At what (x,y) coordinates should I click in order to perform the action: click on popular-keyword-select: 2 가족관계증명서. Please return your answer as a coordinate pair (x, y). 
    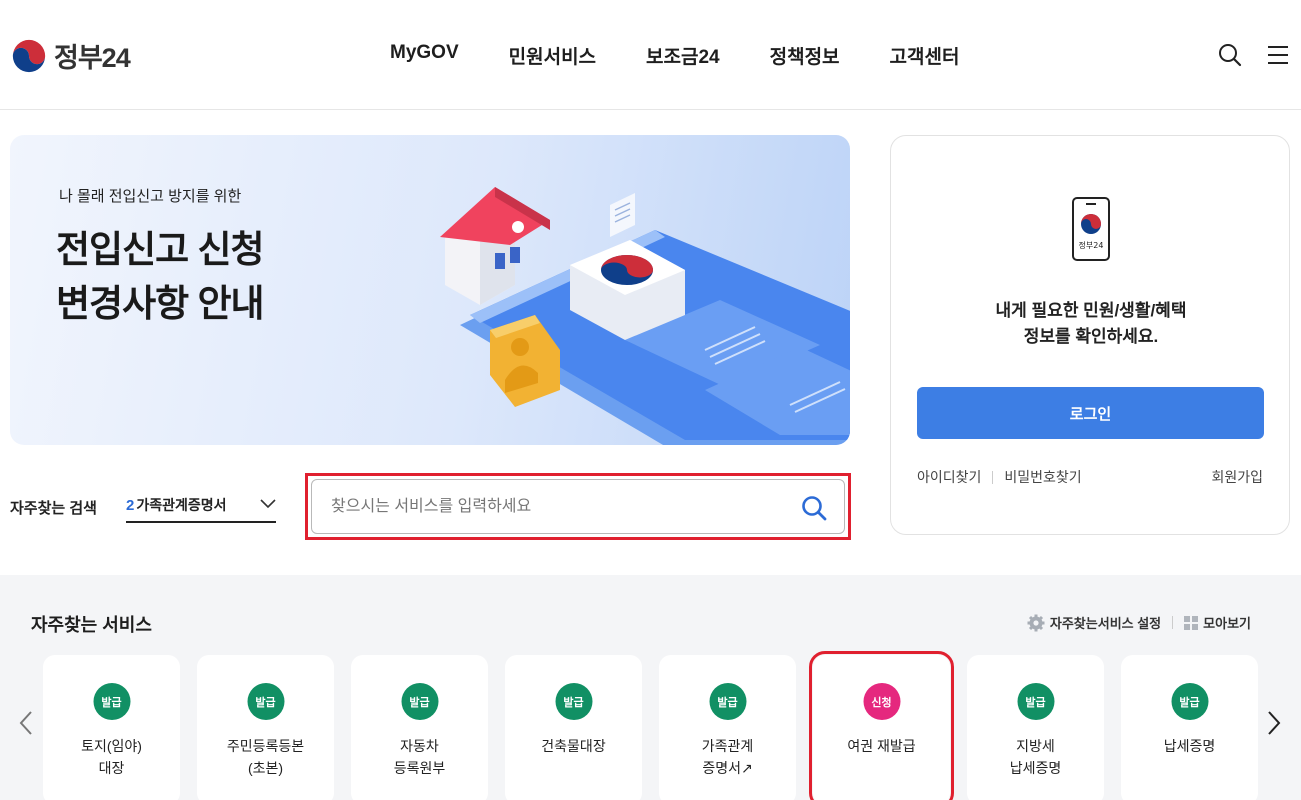
    Looking at the image, I should click on (201, 506).